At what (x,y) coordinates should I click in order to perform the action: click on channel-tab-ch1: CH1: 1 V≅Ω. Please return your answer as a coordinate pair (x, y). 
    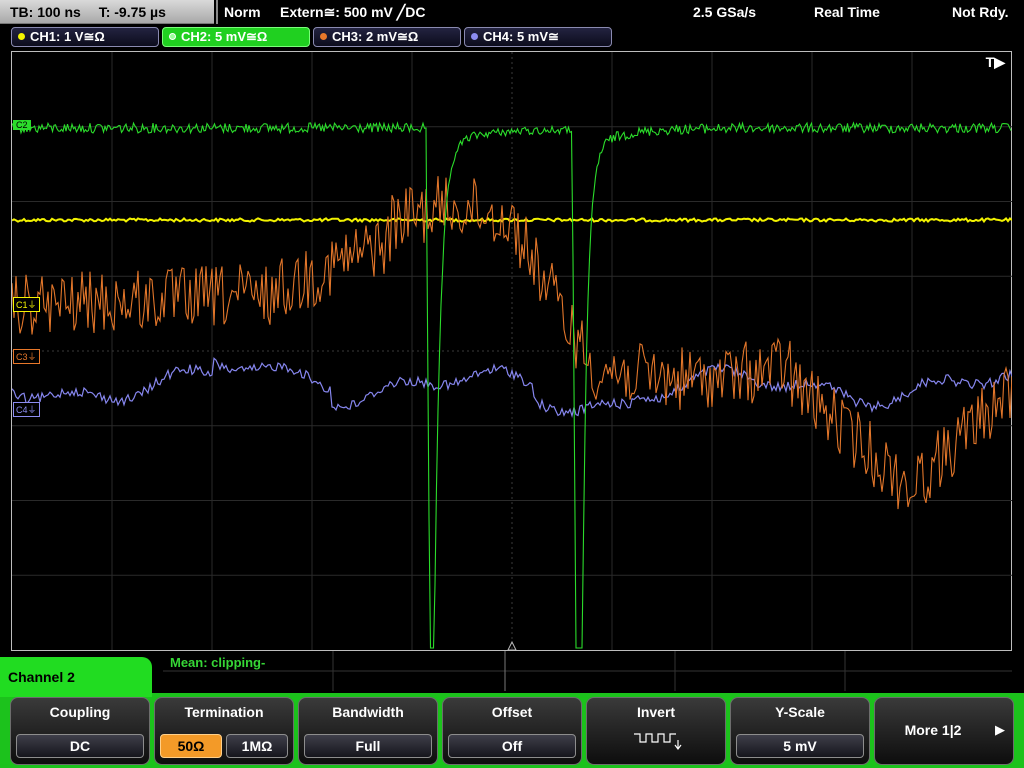
    Looking at the image, I should click on (85, 37).